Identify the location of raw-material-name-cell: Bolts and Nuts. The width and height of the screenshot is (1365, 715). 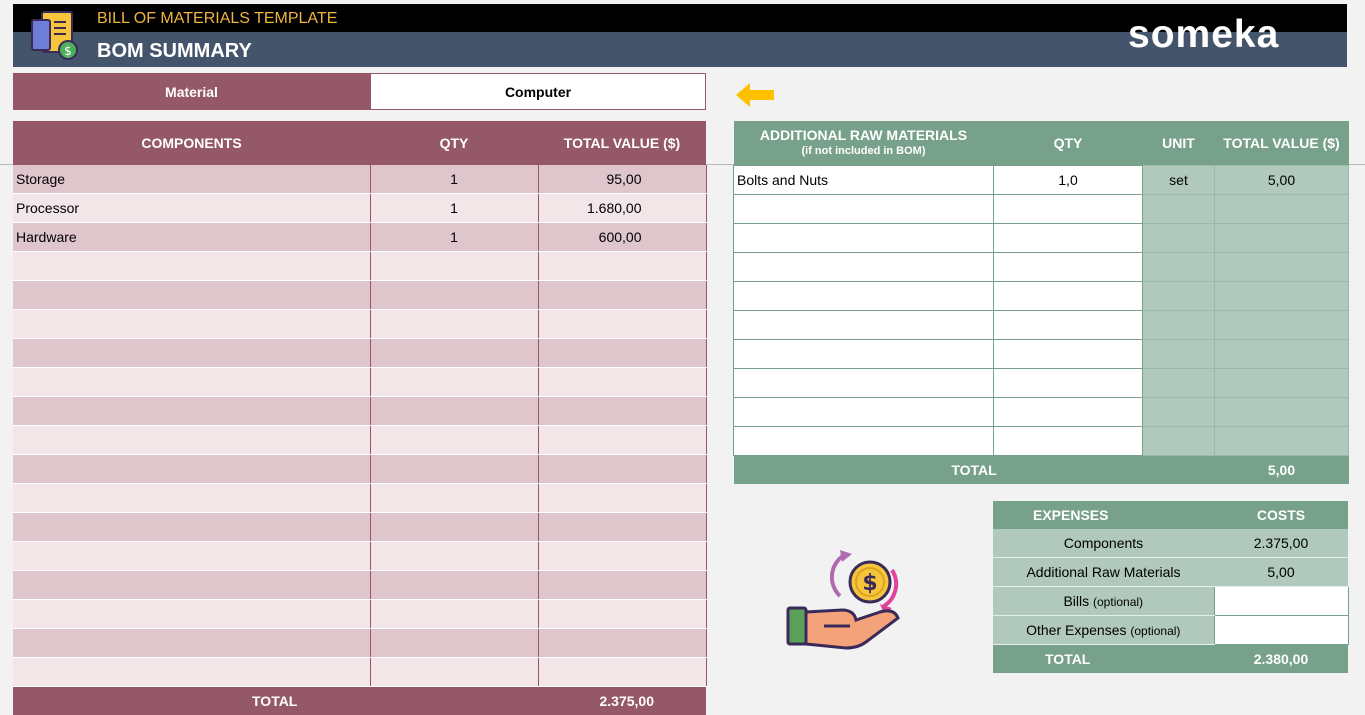
(864, 180).